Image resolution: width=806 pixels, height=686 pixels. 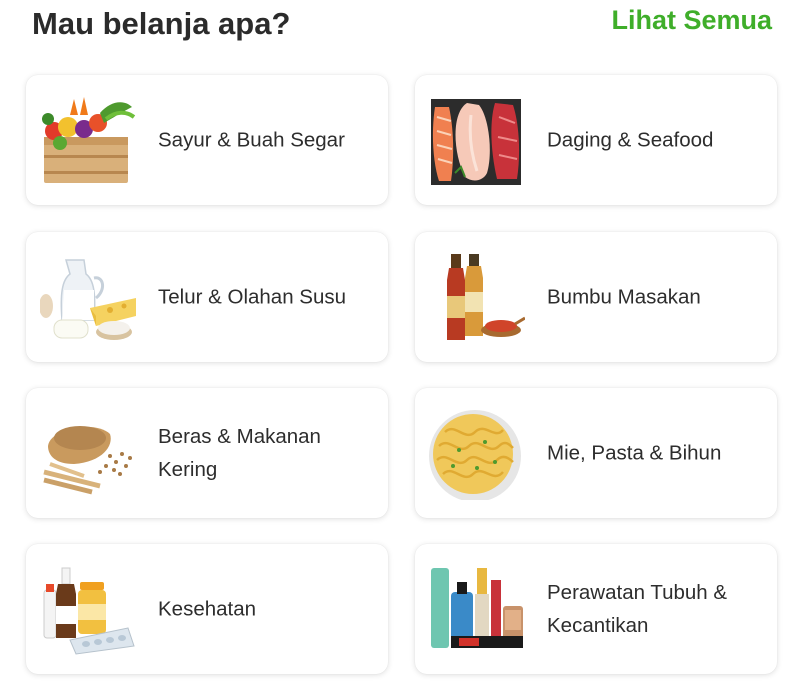 I want to click on category-label: Beras & Makanan Kering, so click(x=239, y=453).